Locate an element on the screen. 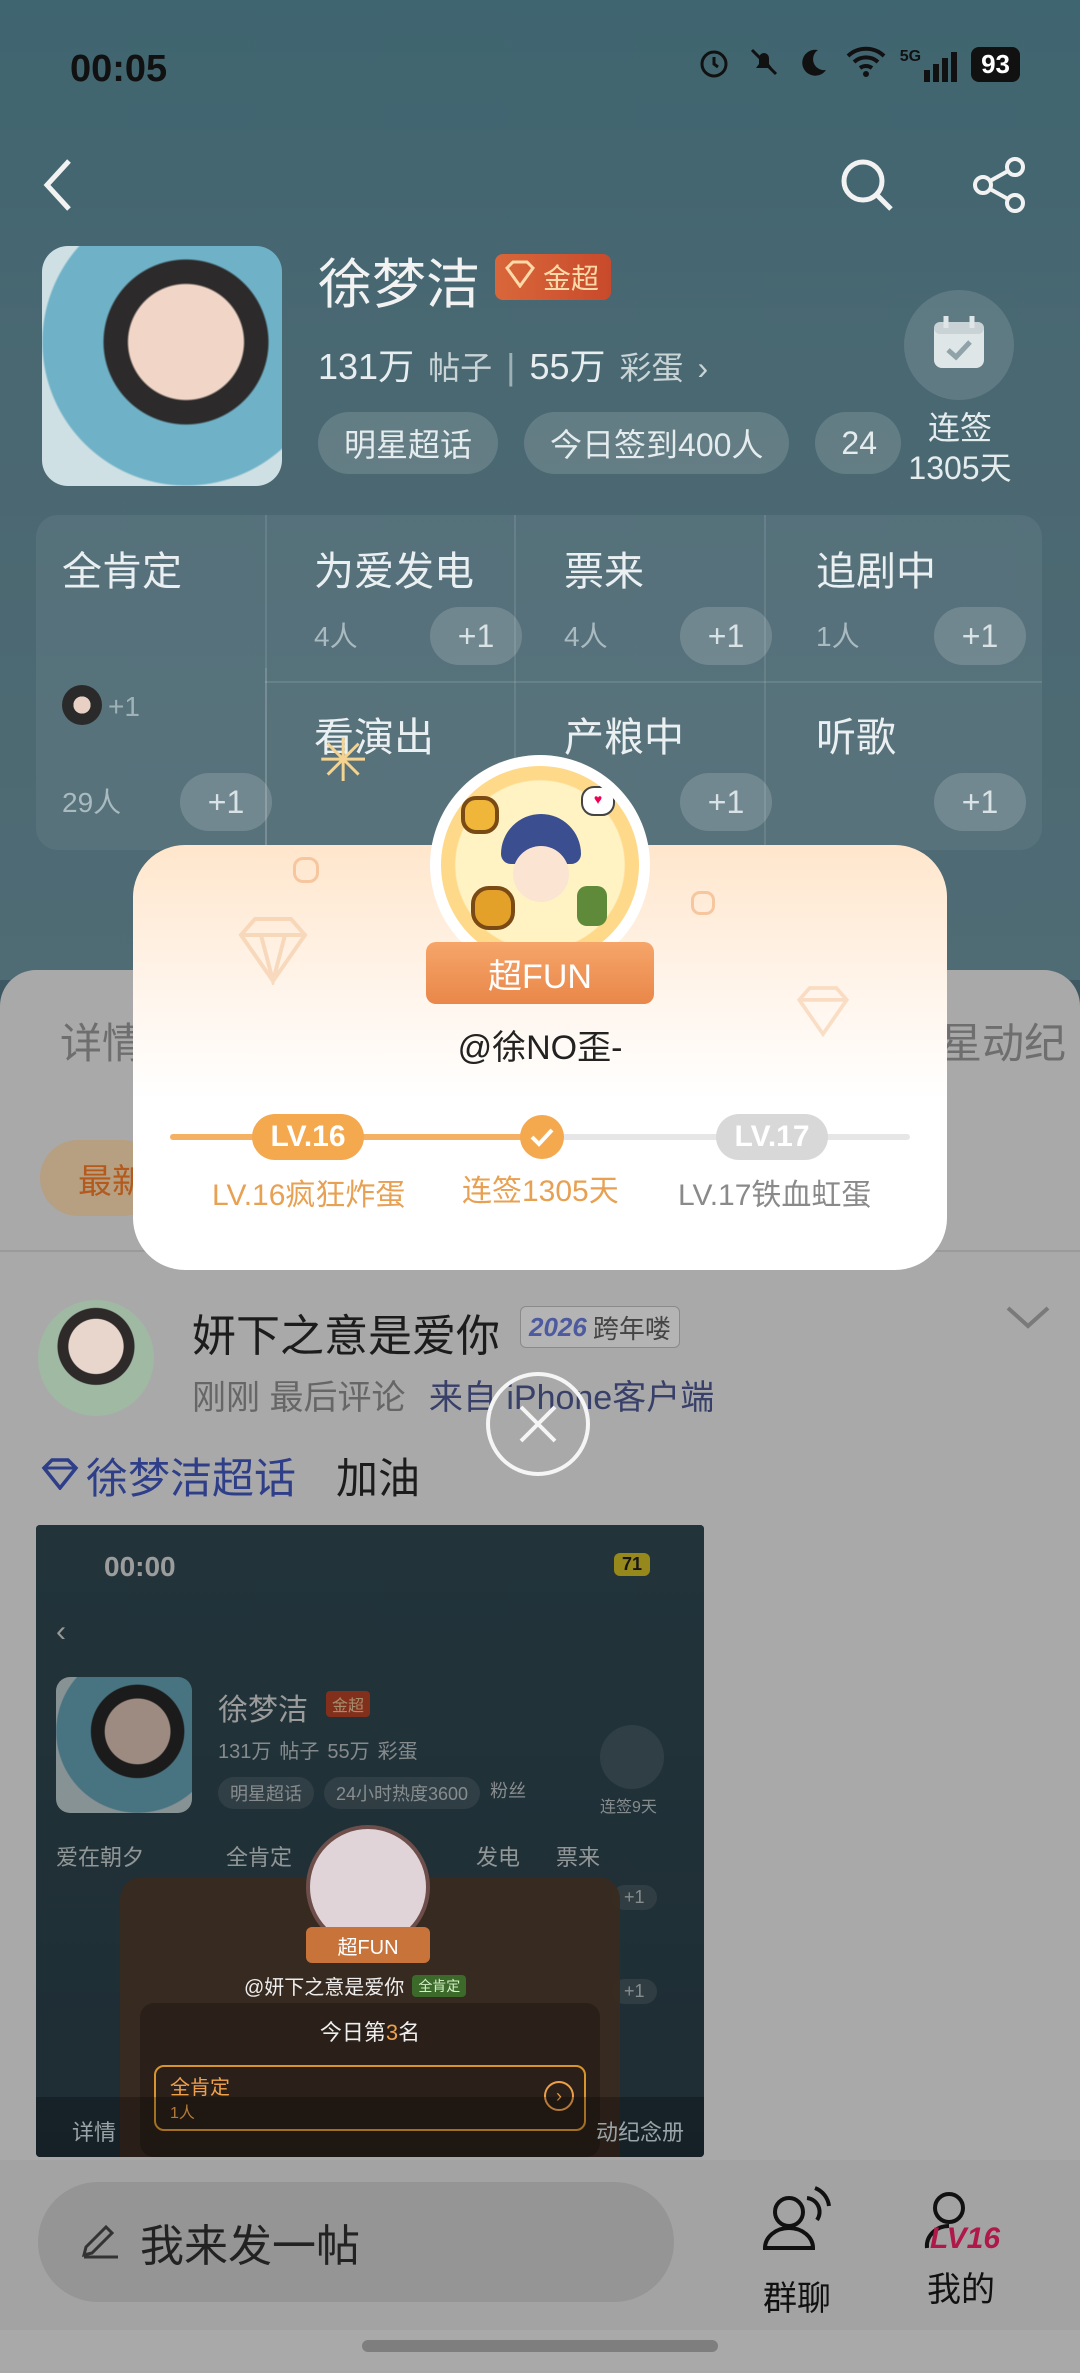 This screenshot has height=2373, width=1080. modal-user-handle: @徐NO歪- is located at coordinates (540, 1048).